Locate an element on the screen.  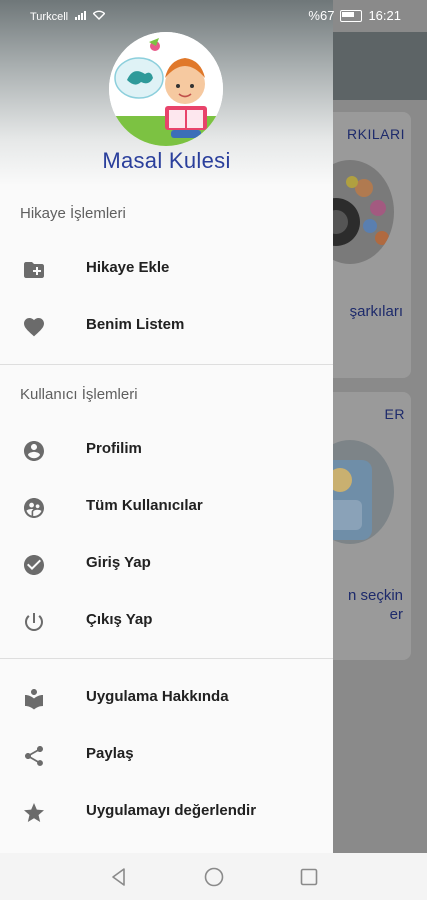
recent-apps-icon is located at coordinates (309, 877).